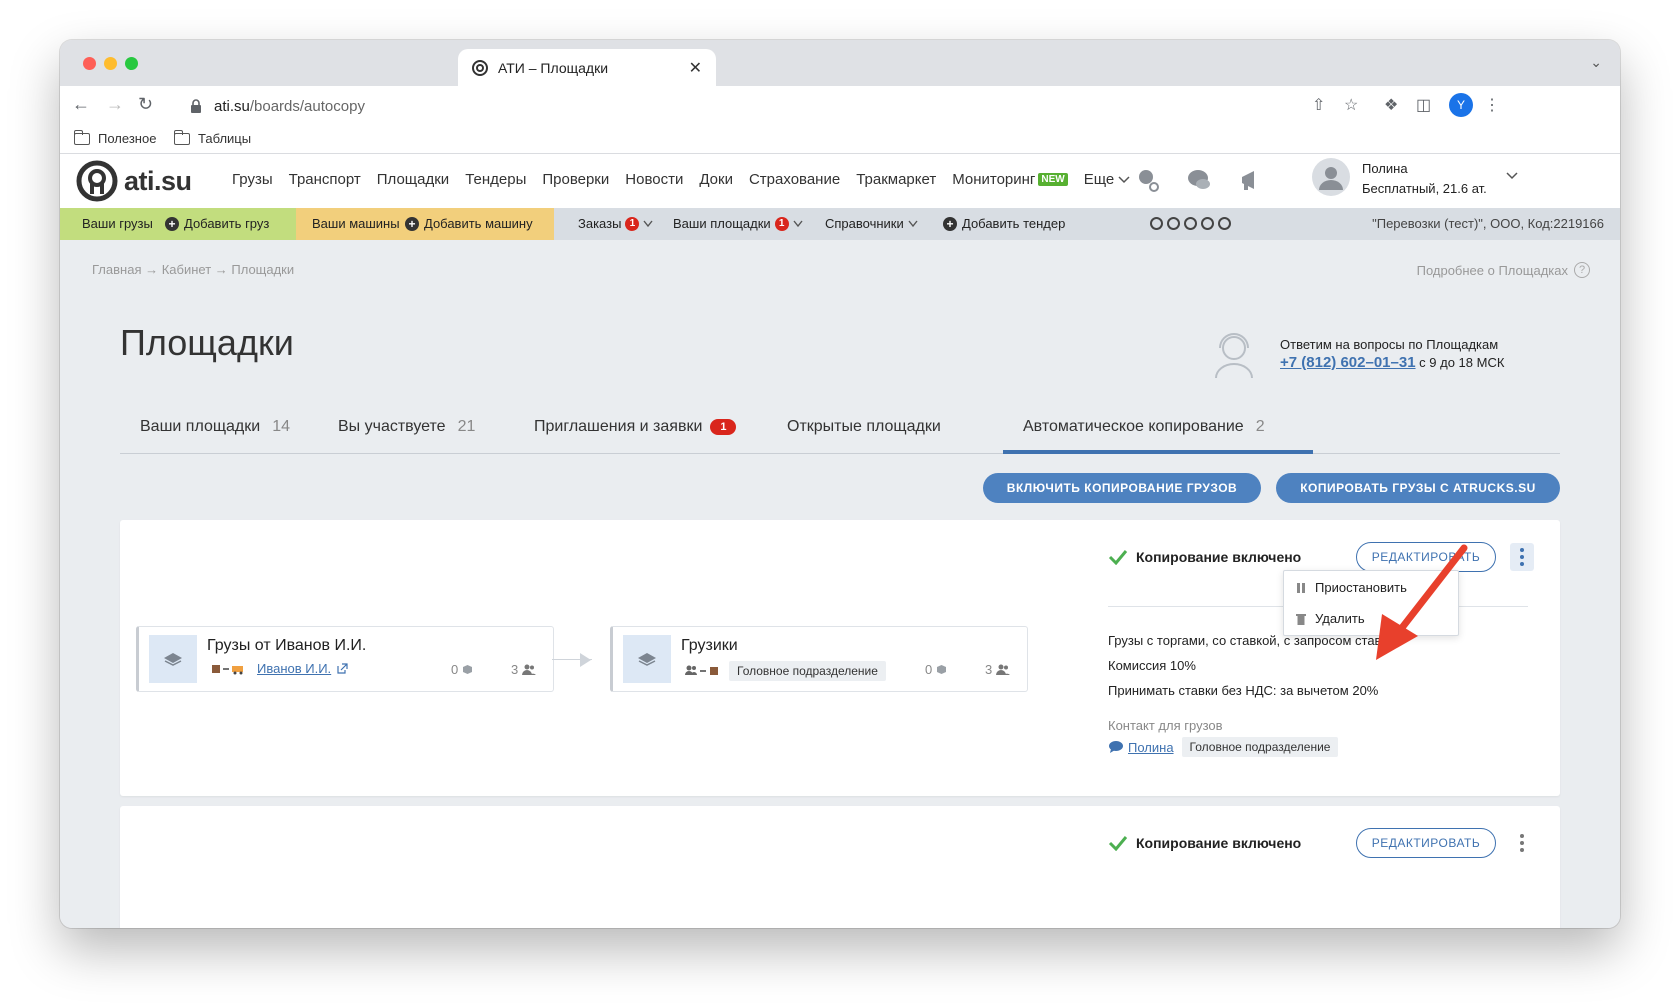 The width and height of the screenshot is (1680, 1007). What do you see at coordinates (81, 104) in the screenshot?
I see `back-arrow-icon: ←` at bounding box center [81, 104].